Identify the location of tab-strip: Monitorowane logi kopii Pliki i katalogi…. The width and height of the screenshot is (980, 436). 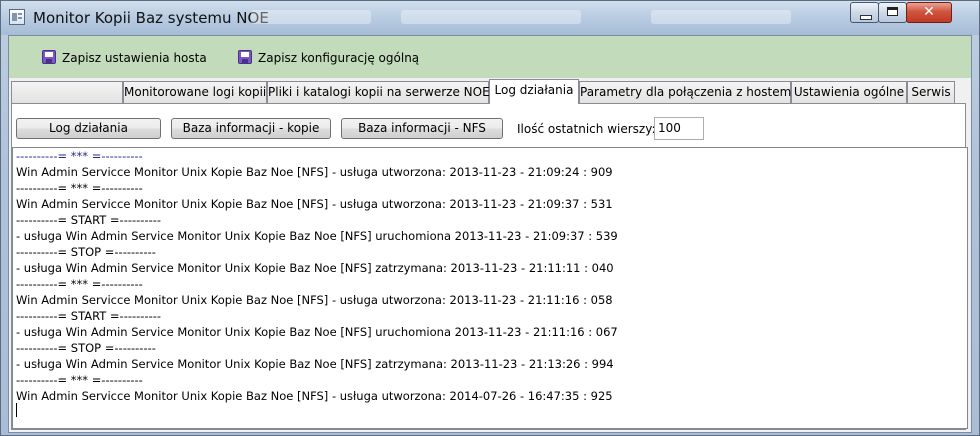
(490, 91).